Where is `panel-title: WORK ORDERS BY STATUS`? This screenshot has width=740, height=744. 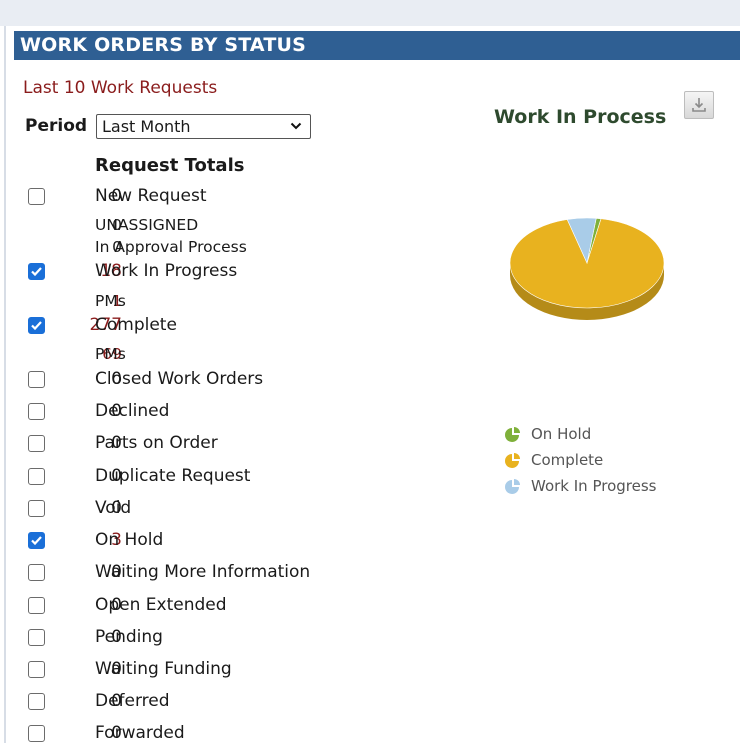
panel-title: WORK ORDERS BY STATUS is located at coordinates (377, 45).